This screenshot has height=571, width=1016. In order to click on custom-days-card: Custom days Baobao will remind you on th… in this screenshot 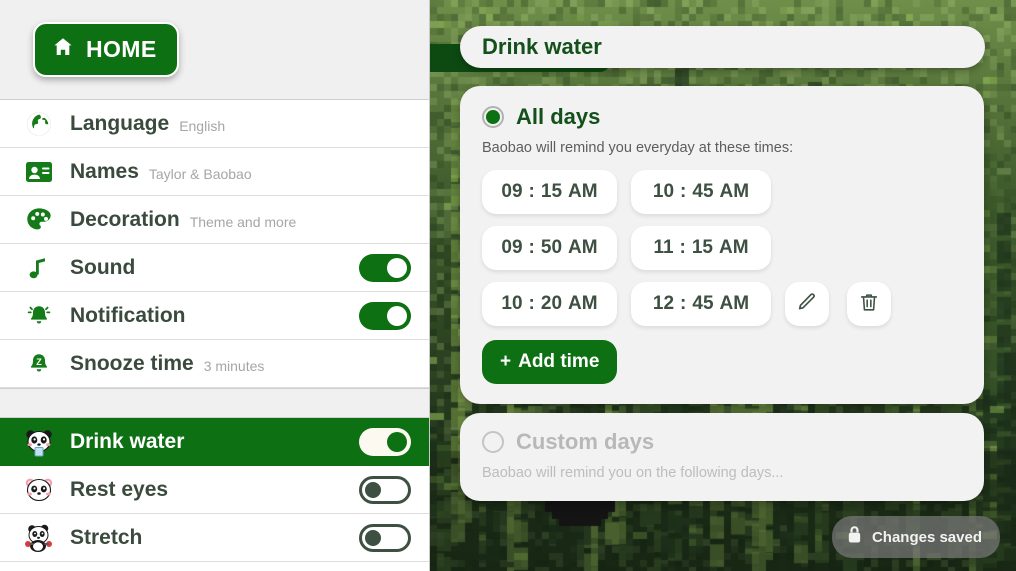, I will do `click(722, 457)`.